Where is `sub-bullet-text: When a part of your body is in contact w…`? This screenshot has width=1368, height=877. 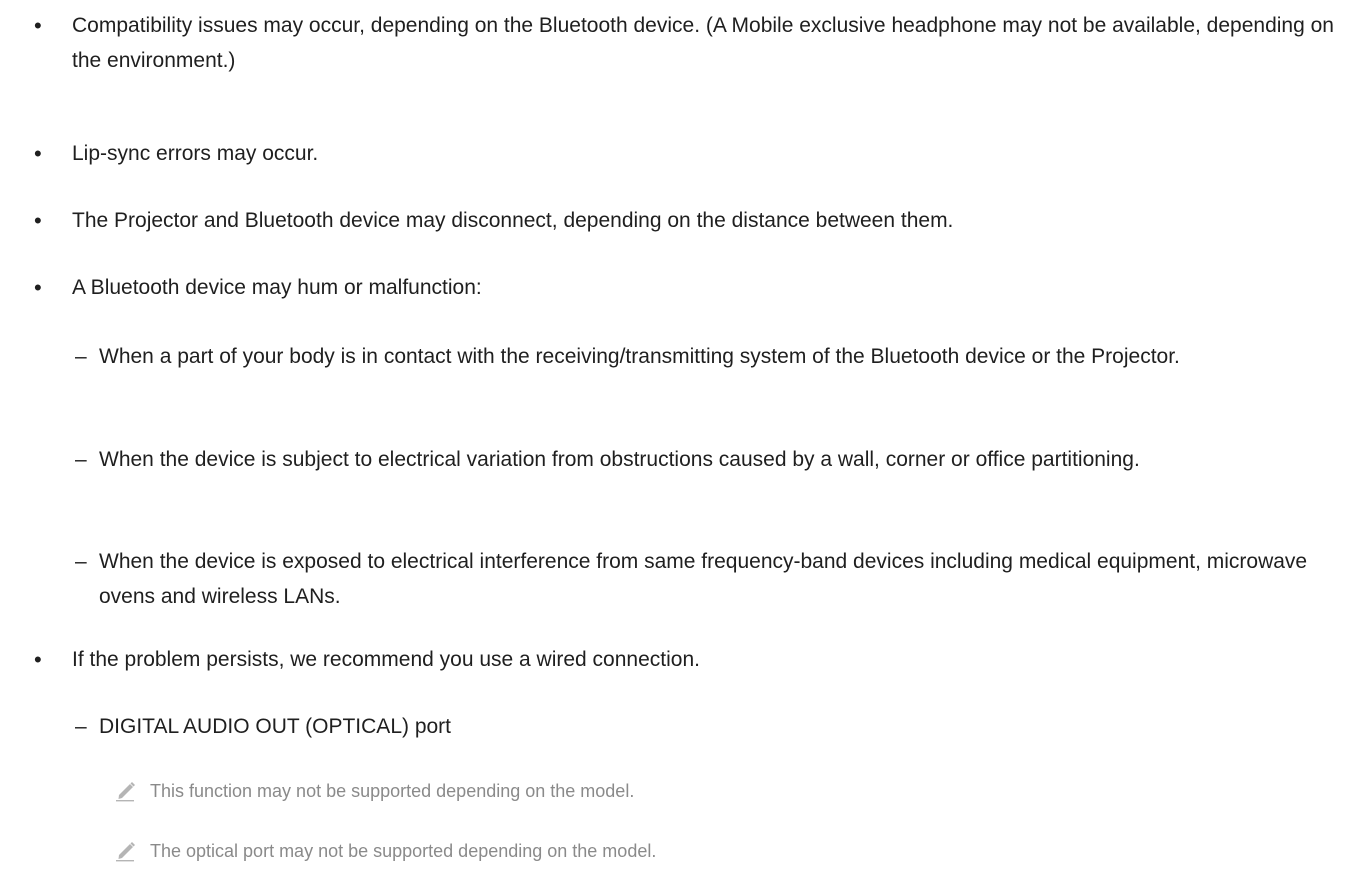
sub-bullet-text: When a part of your body is in contact w… is located at coordinates (639, 356).